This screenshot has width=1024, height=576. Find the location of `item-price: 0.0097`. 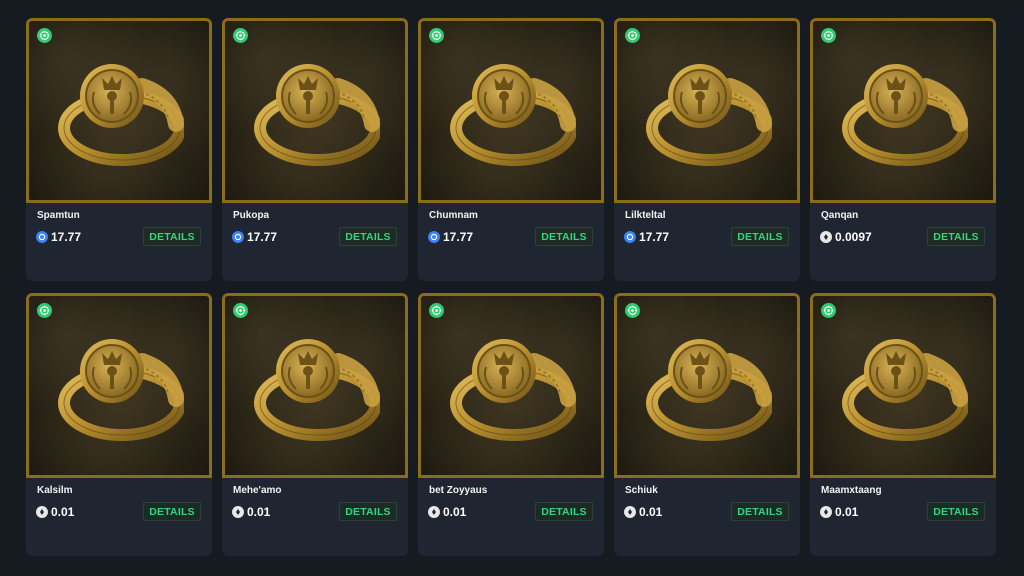

item-price: 0.0097 is located at coordinates (846, 237).